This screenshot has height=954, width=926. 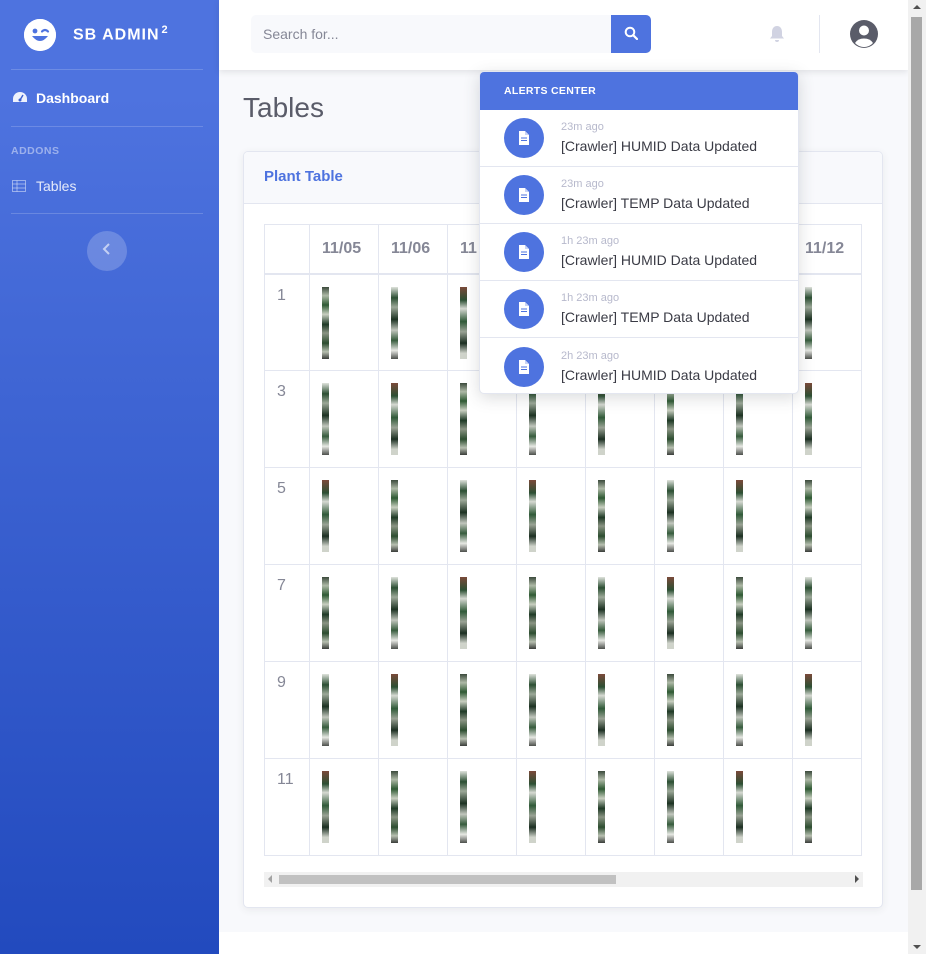 What do you see at coordinates (857, 879) in the screenshot?
I see `scroll-right-arrow-icon` at bounding box center [857, 879].